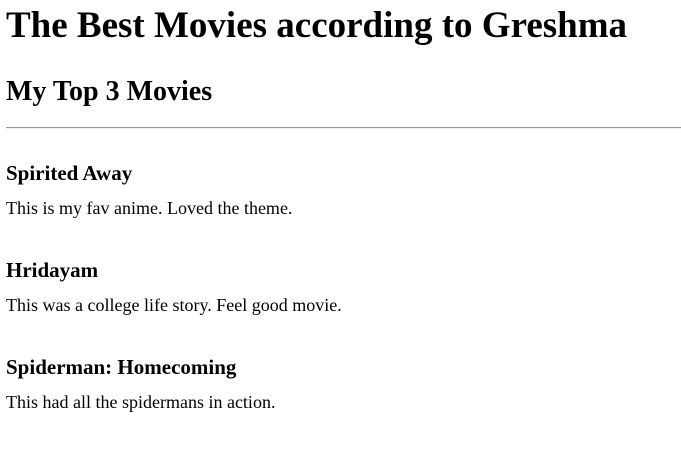 This screenshot has height=461, width=681. What do you see at coordinates (69, 173) in the screenshot?
I see `movie-title: Spirited Away` at bounding box center [69, 173].